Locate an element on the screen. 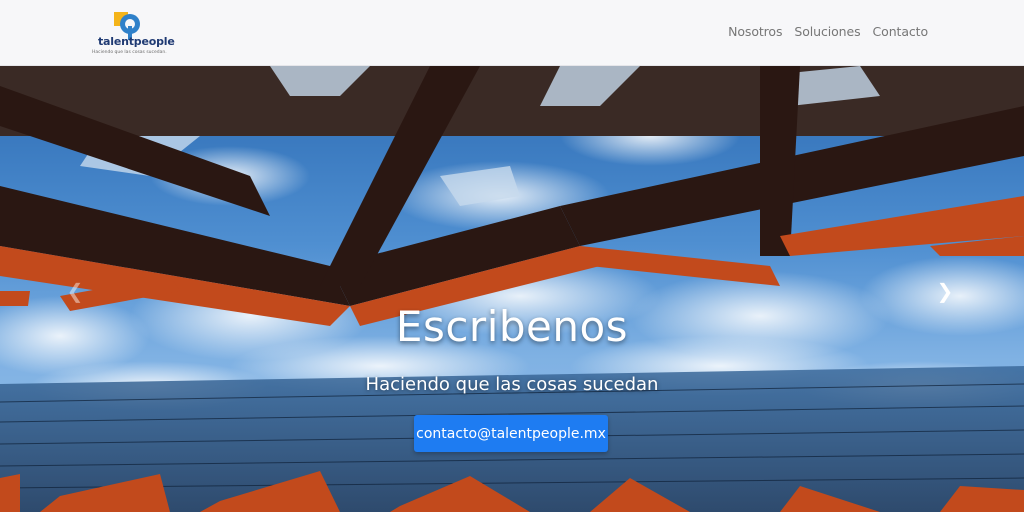 The image size is (1024, 512). brand-tagline: Haciendo que las cosas sucedan. is located at coordinates (129, 52).